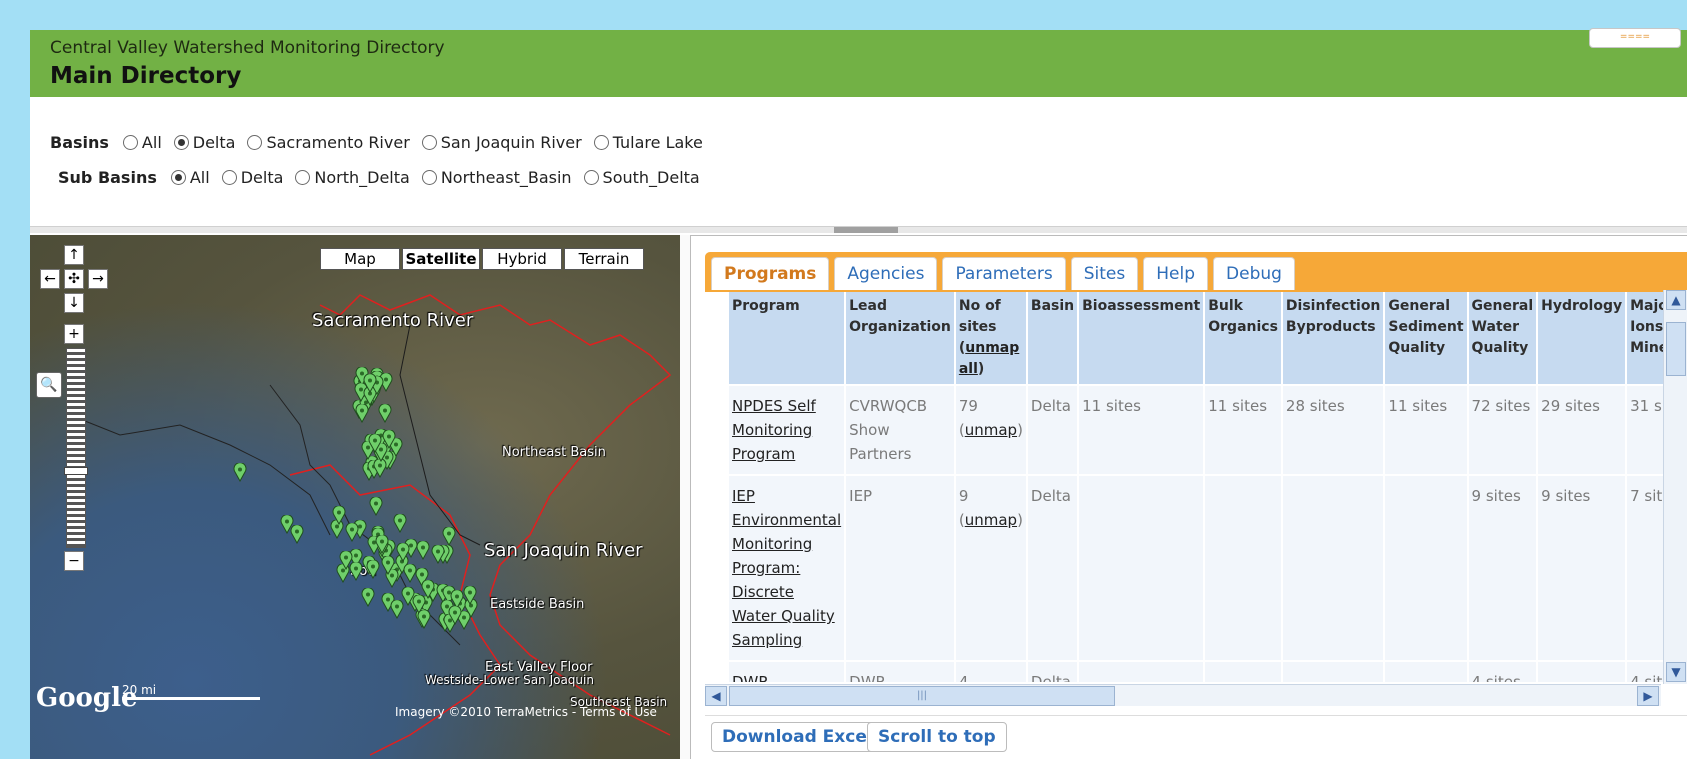  I want to click on map-type-terrain: Terrain, so click(604, 259).